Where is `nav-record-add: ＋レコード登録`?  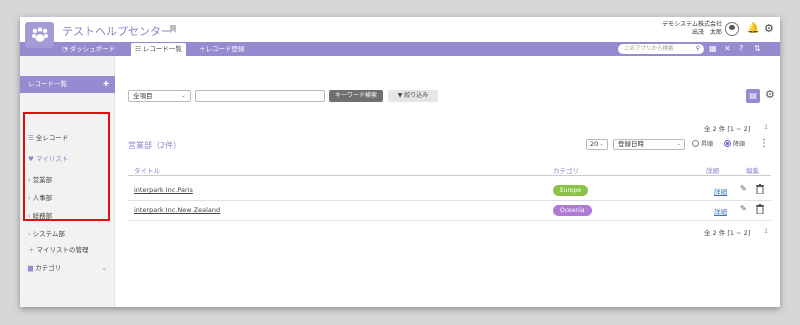
nav-record-add: ＋レコード登録 is located at coordinates (222, 49).